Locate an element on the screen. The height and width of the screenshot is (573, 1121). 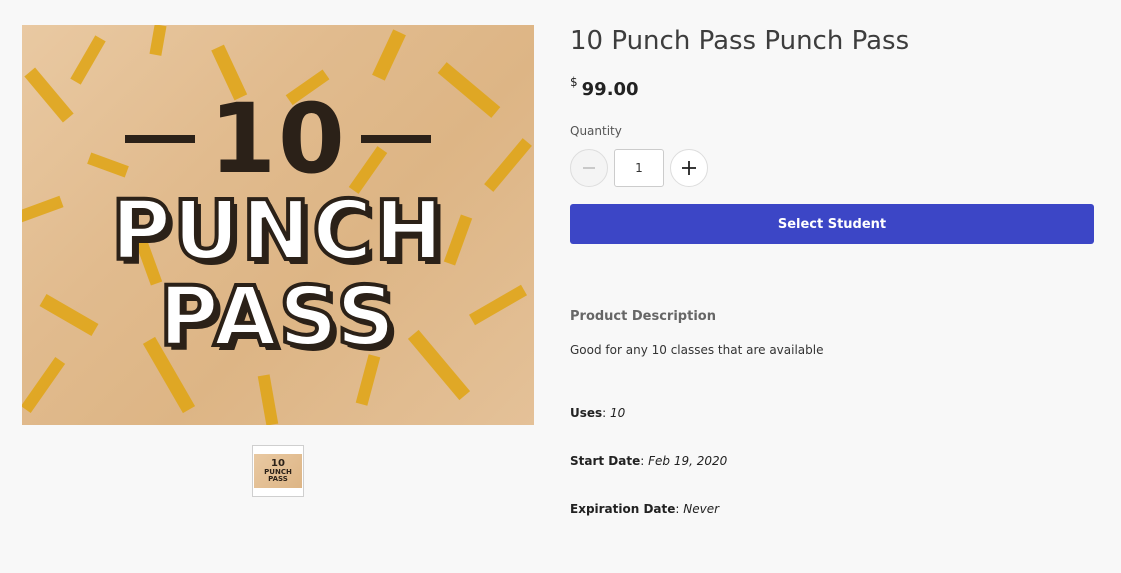
wordmark-dash-right is located at coordinates (395, 139).